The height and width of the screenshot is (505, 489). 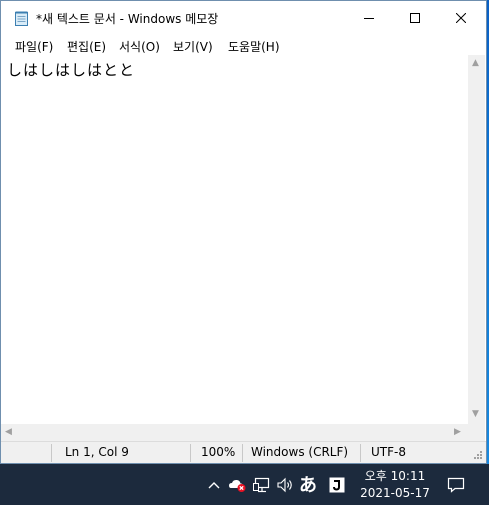 What do you see at coordinates (243, 18) in the screenshot?
I see `title-bar: *새 텍스트 문서 - Windows 메모장` at bounding box center [243, 18].